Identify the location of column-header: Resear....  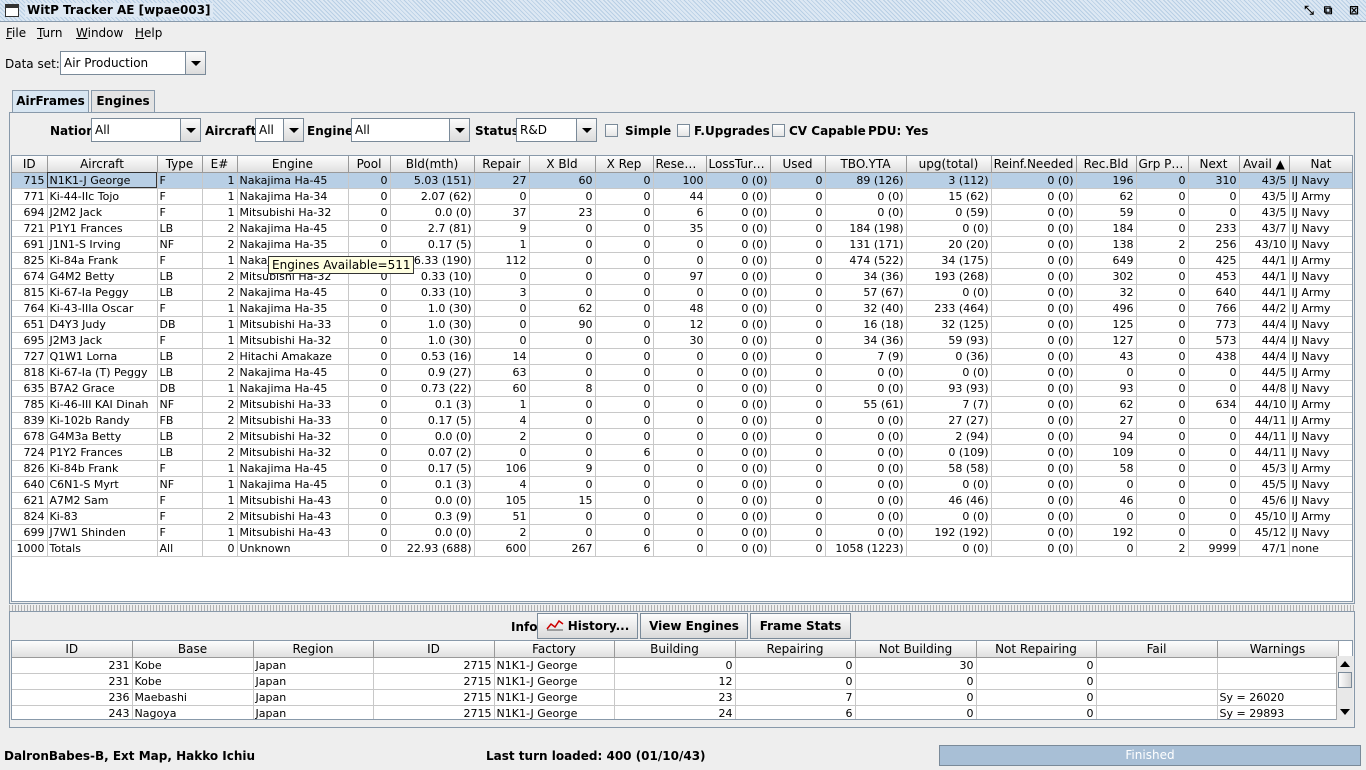
(680, 164).